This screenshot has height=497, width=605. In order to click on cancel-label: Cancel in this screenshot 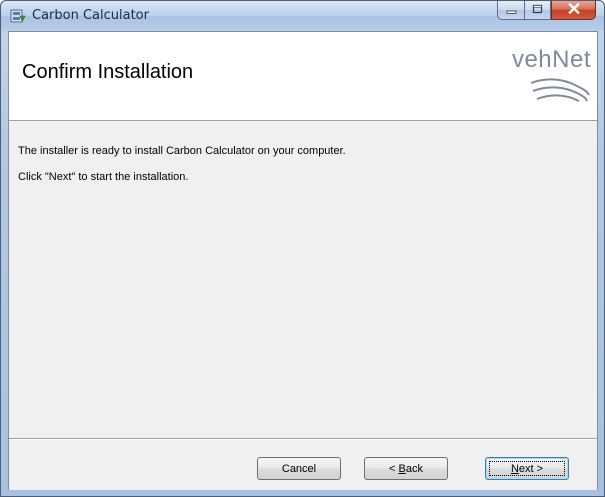, I will do `click(299, 468)`.